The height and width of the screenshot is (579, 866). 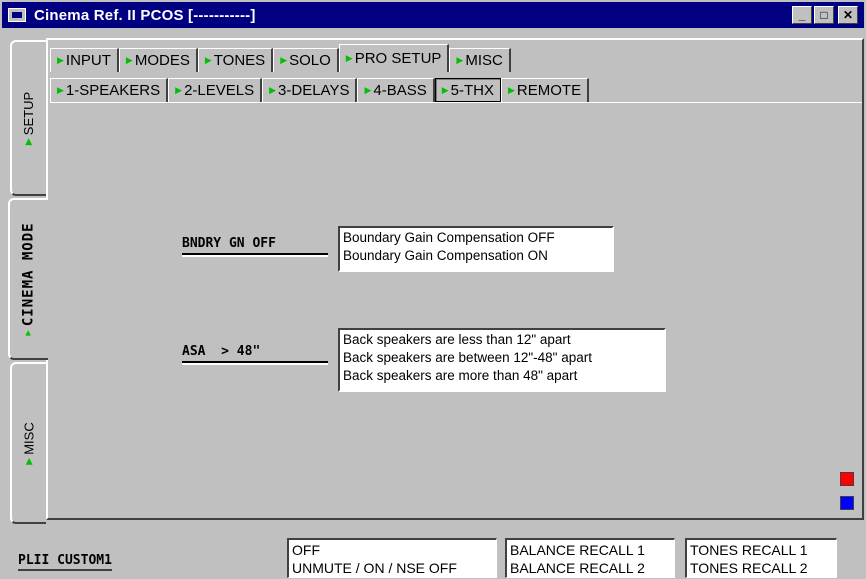 I want to click on side-tab-setup: ▶ SETUP, so click(x=28, y=118).